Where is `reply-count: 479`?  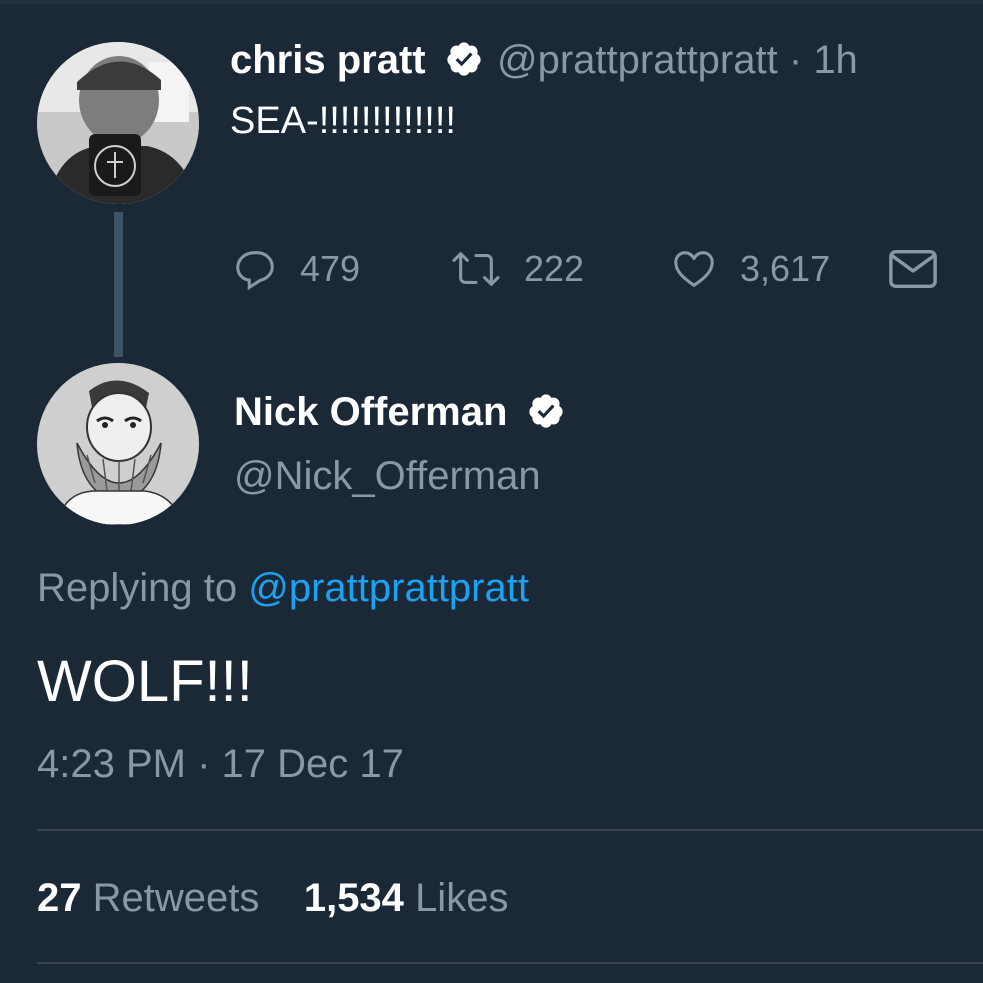 reply-count: 479 is located at coordinates (330, 268).